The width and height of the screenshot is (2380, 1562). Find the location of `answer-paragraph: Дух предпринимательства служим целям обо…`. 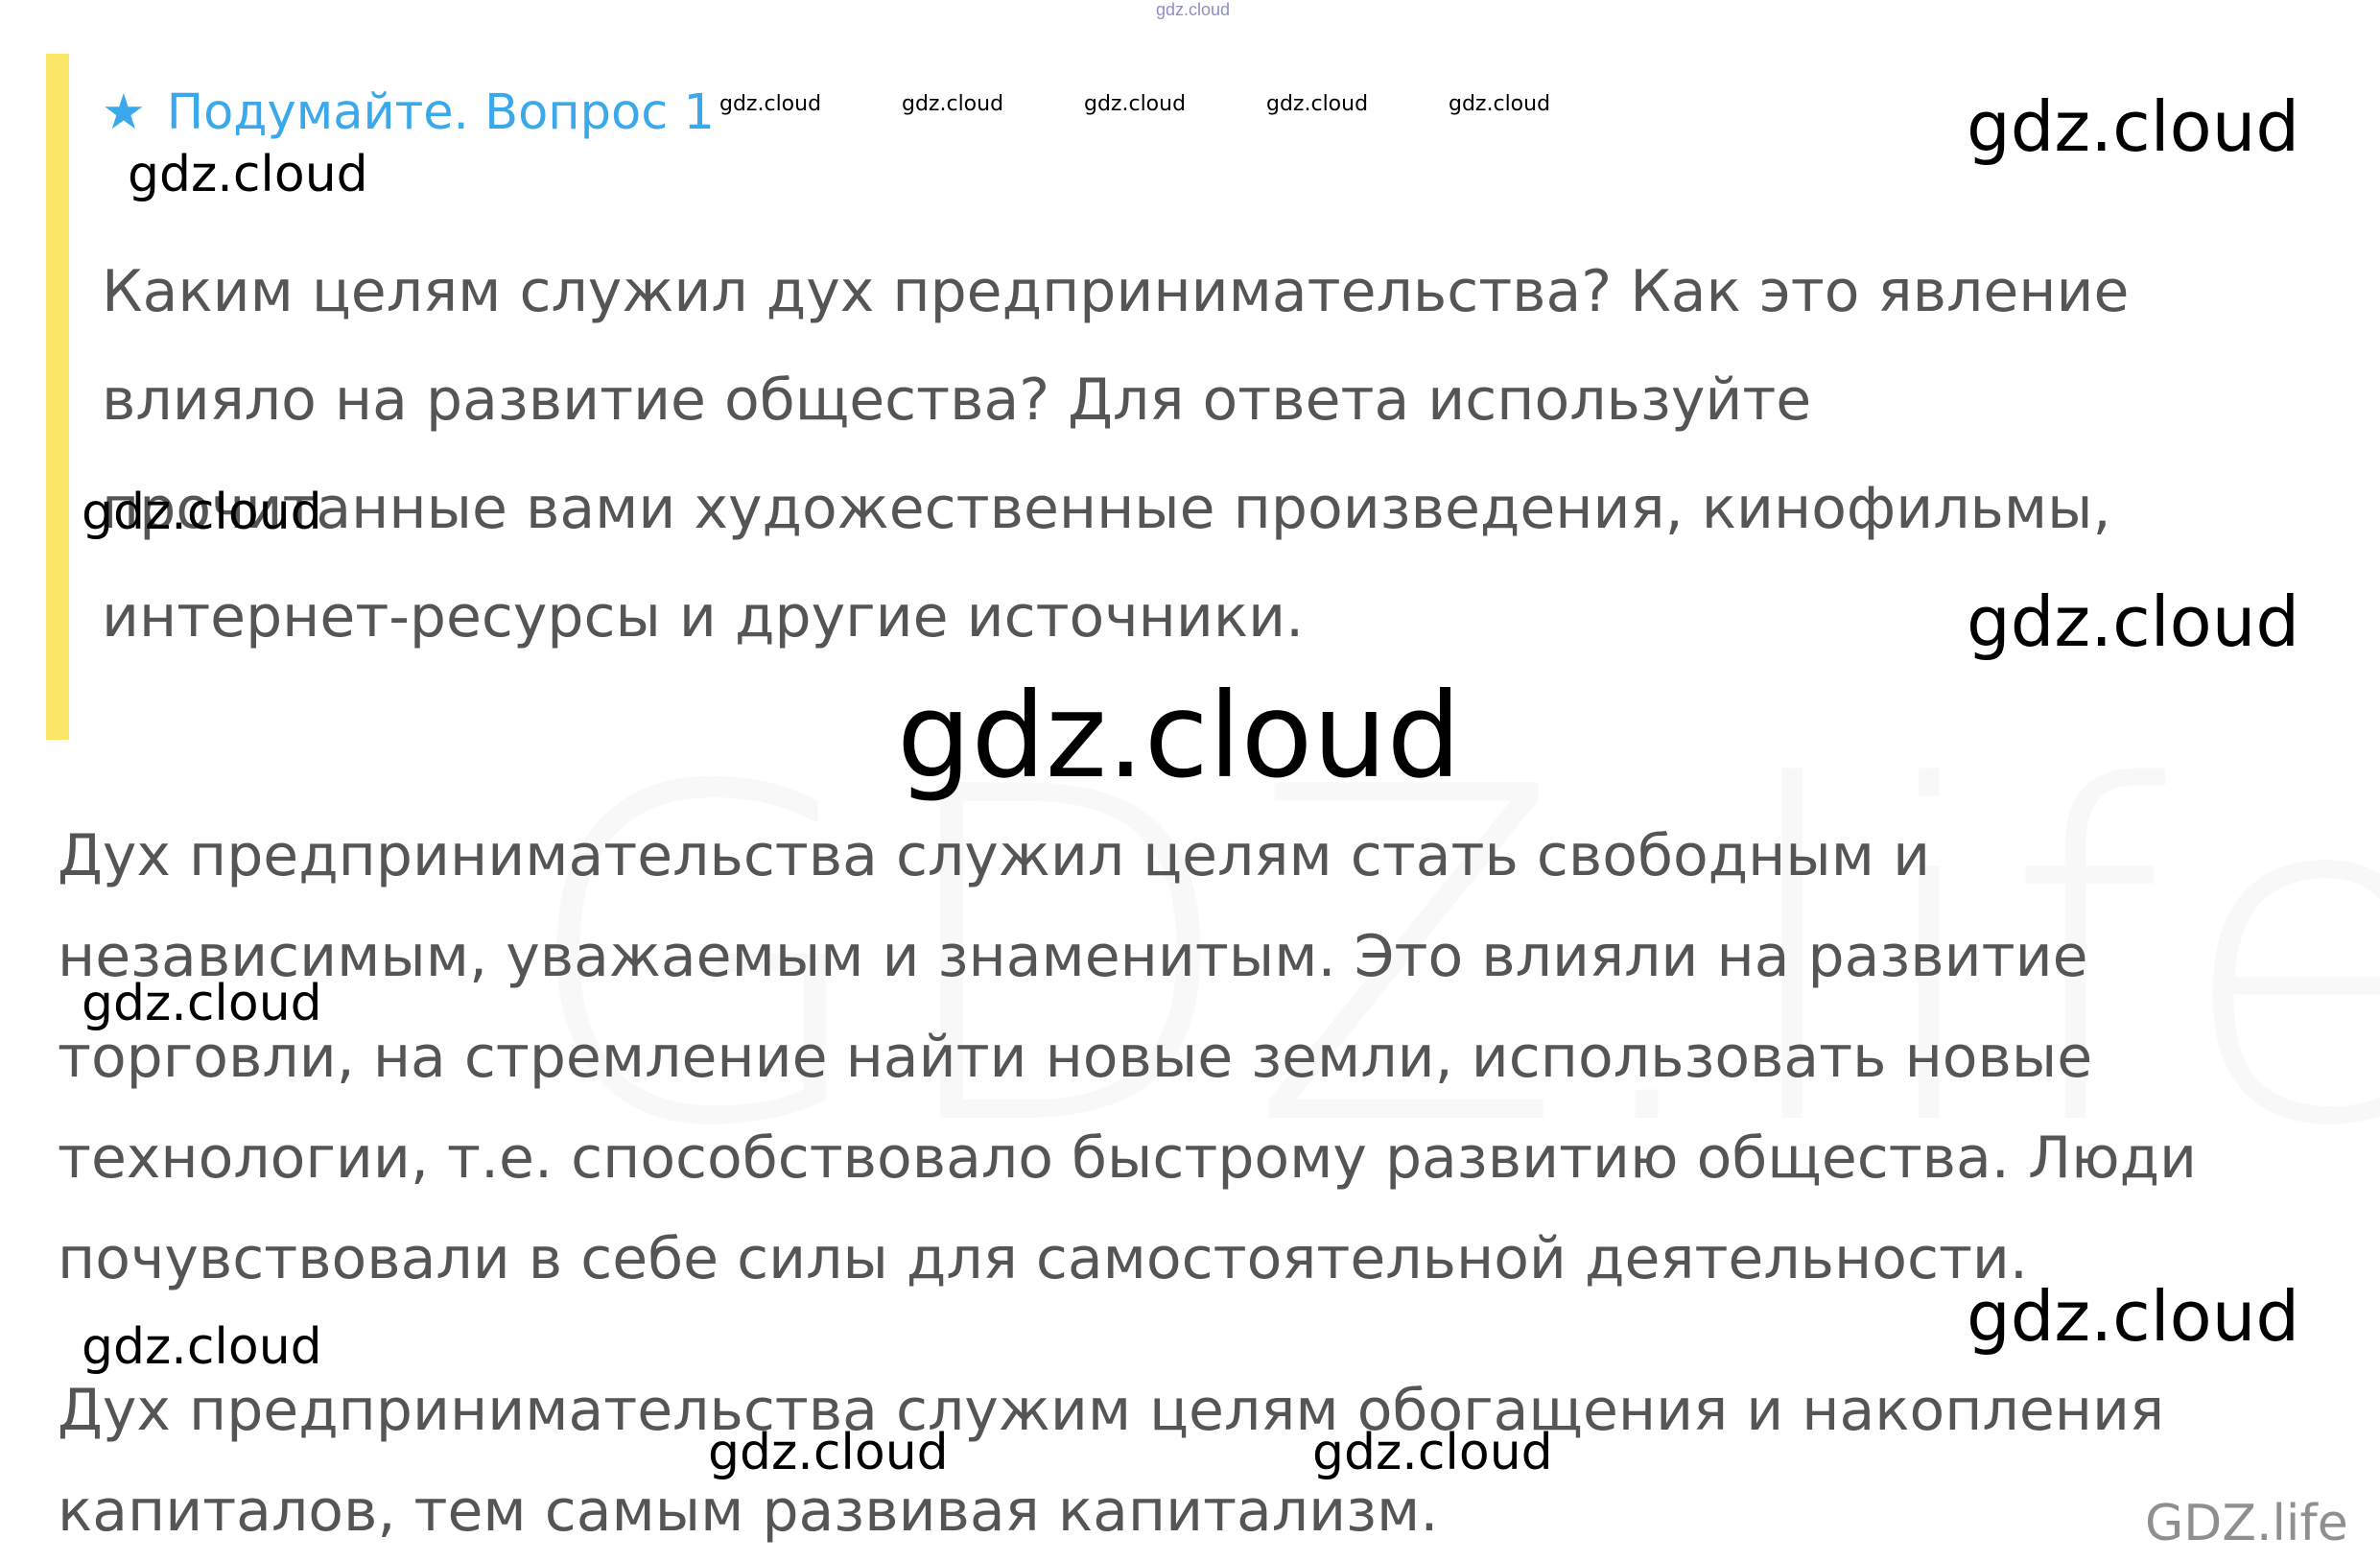

answer-paragraph: Дух предпринимательства служим целям обо… is located at coordinates (1111, 1461).